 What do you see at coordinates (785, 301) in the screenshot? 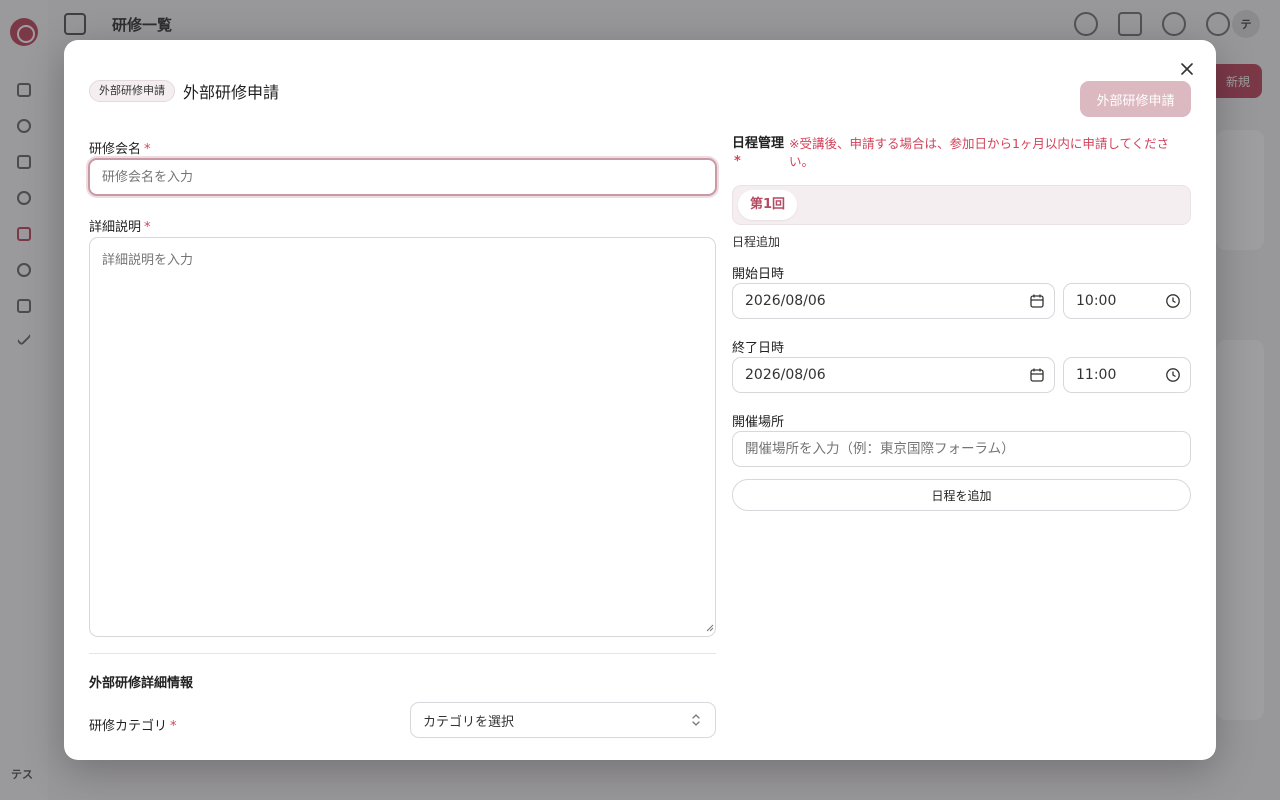
I see `start-date-value: 2026/08/06` at bounding box center [785, 301].